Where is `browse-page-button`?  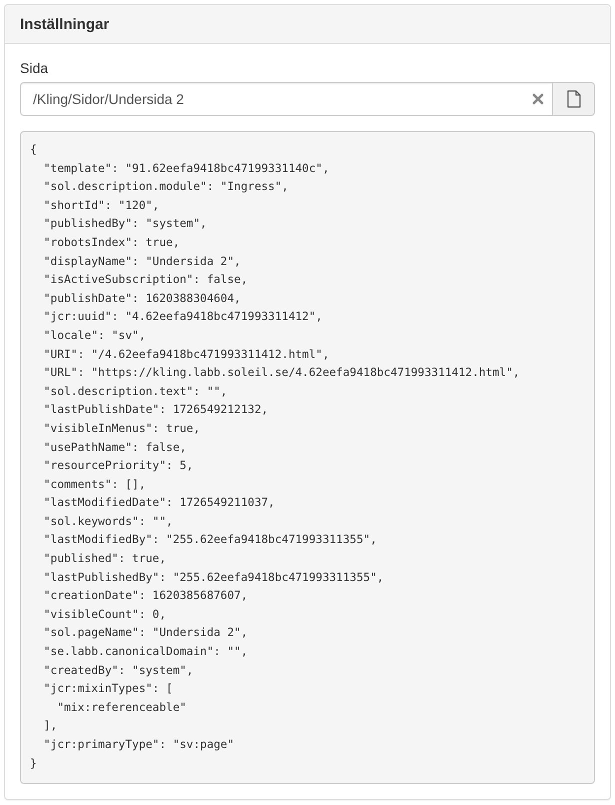
browse-page-button is located at coordinates (574, 99).